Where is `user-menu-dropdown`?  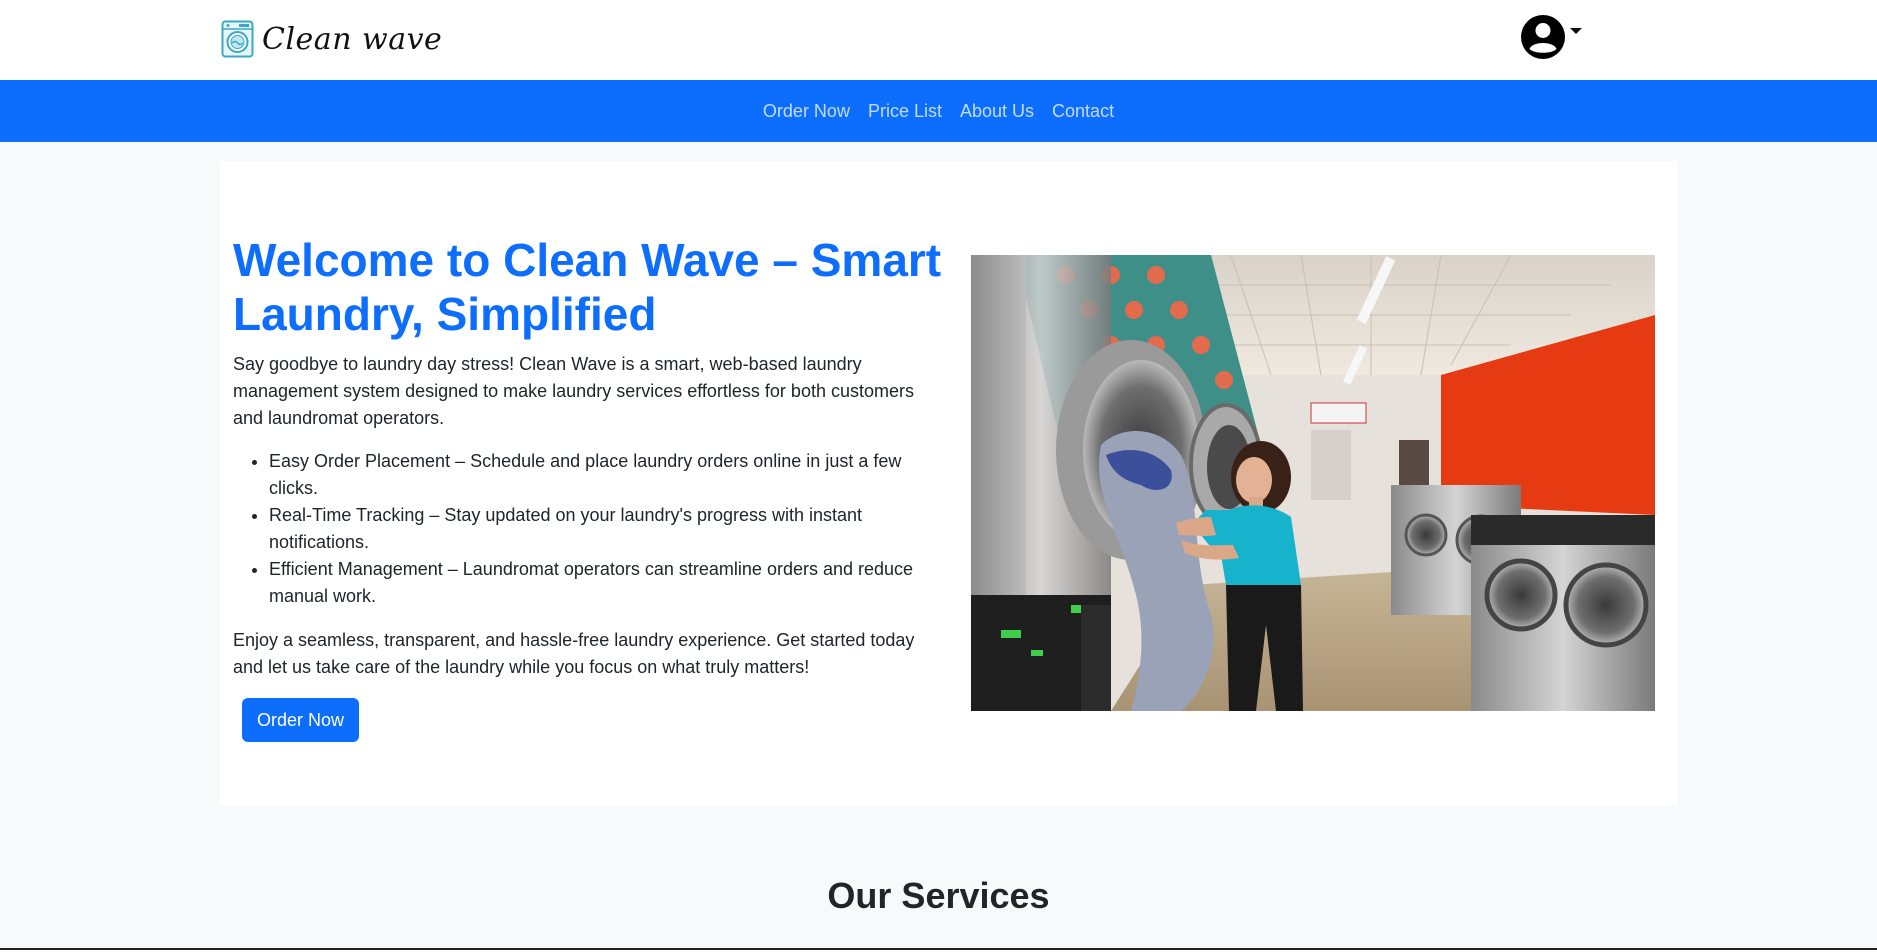 user-menu-dropdown is located at coordinates (1551, 37).